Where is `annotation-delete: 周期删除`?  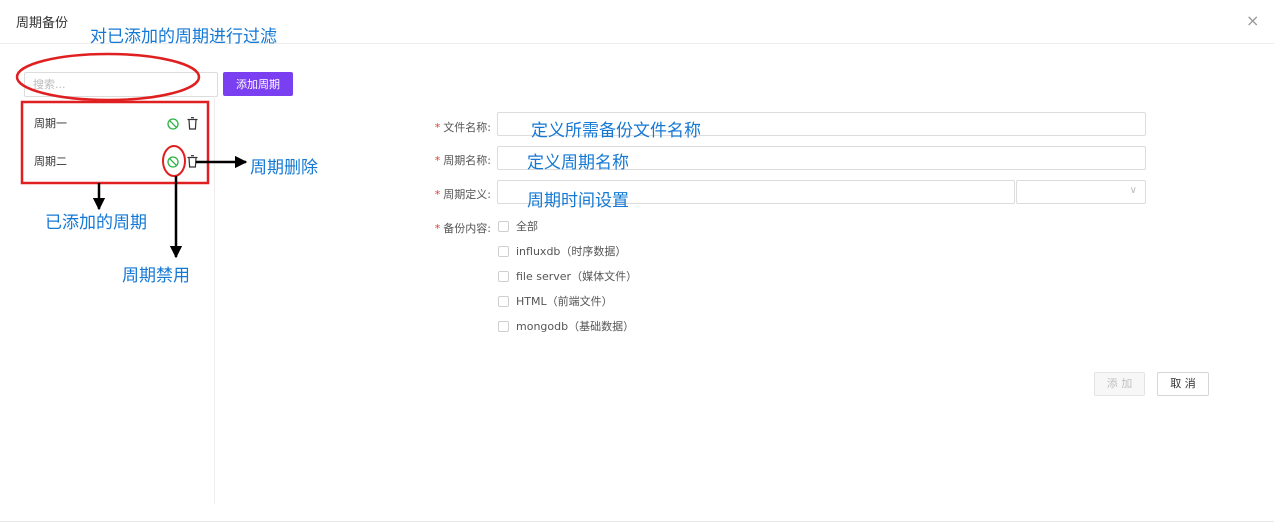
annotation-delete: 周期删除 is located at coordinates (284, 168).